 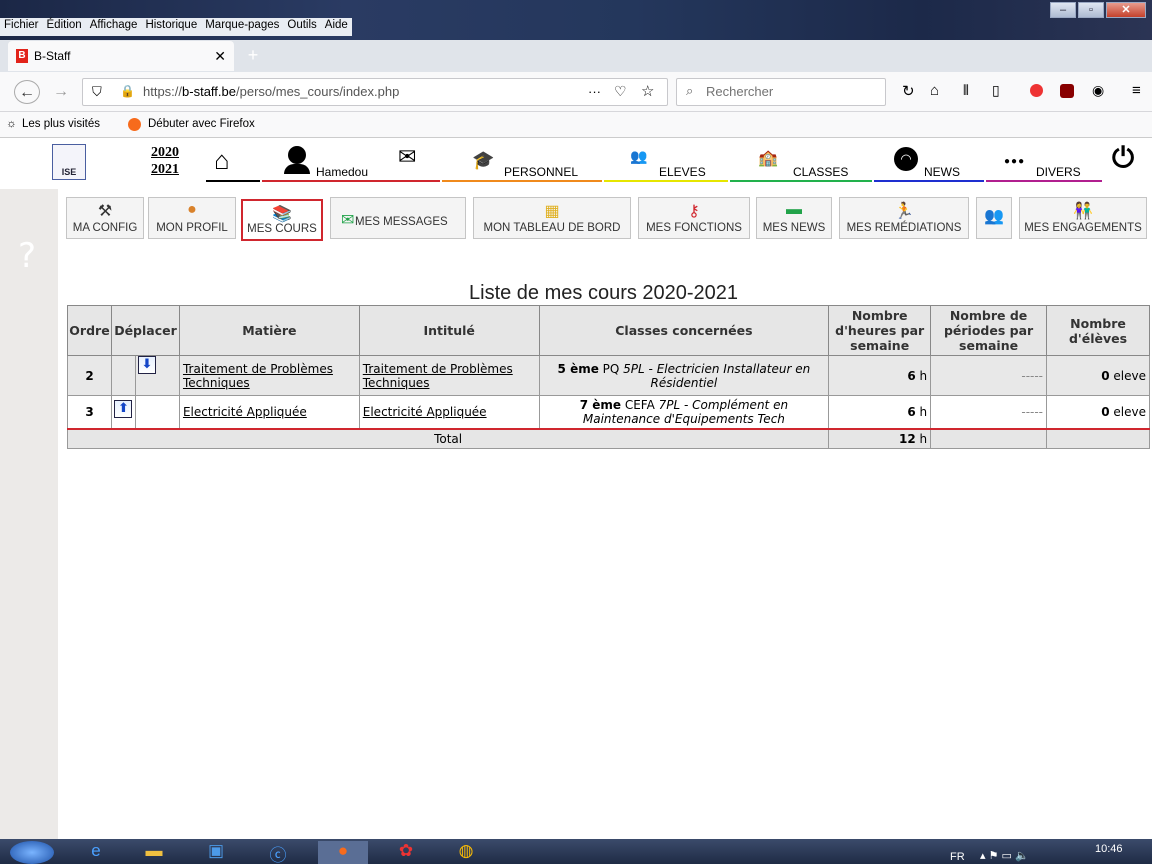 What do you see at coordinates (880, 375) in the screenshot?
I see `cell-heures: 6 h` at bounding box center [880, 375].